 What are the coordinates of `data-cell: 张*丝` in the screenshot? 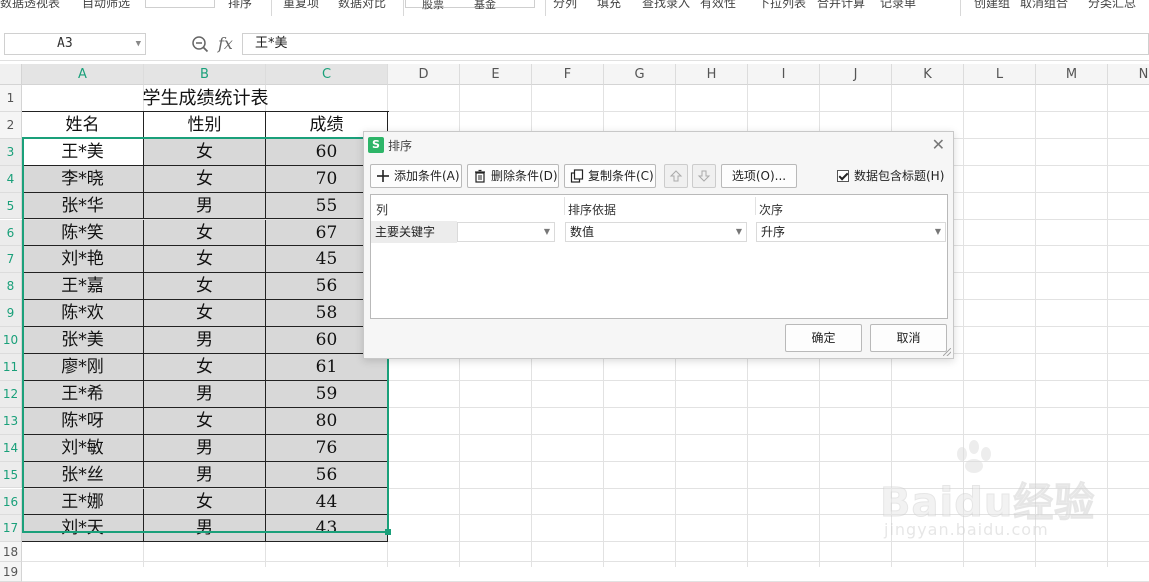 It's located at (83, 475).